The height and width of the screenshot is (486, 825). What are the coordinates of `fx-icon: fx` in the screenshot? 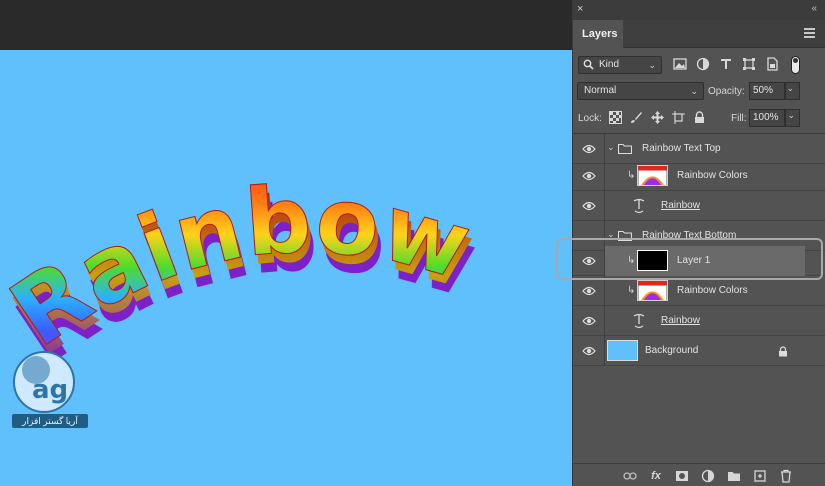 It's located at (656, 476).